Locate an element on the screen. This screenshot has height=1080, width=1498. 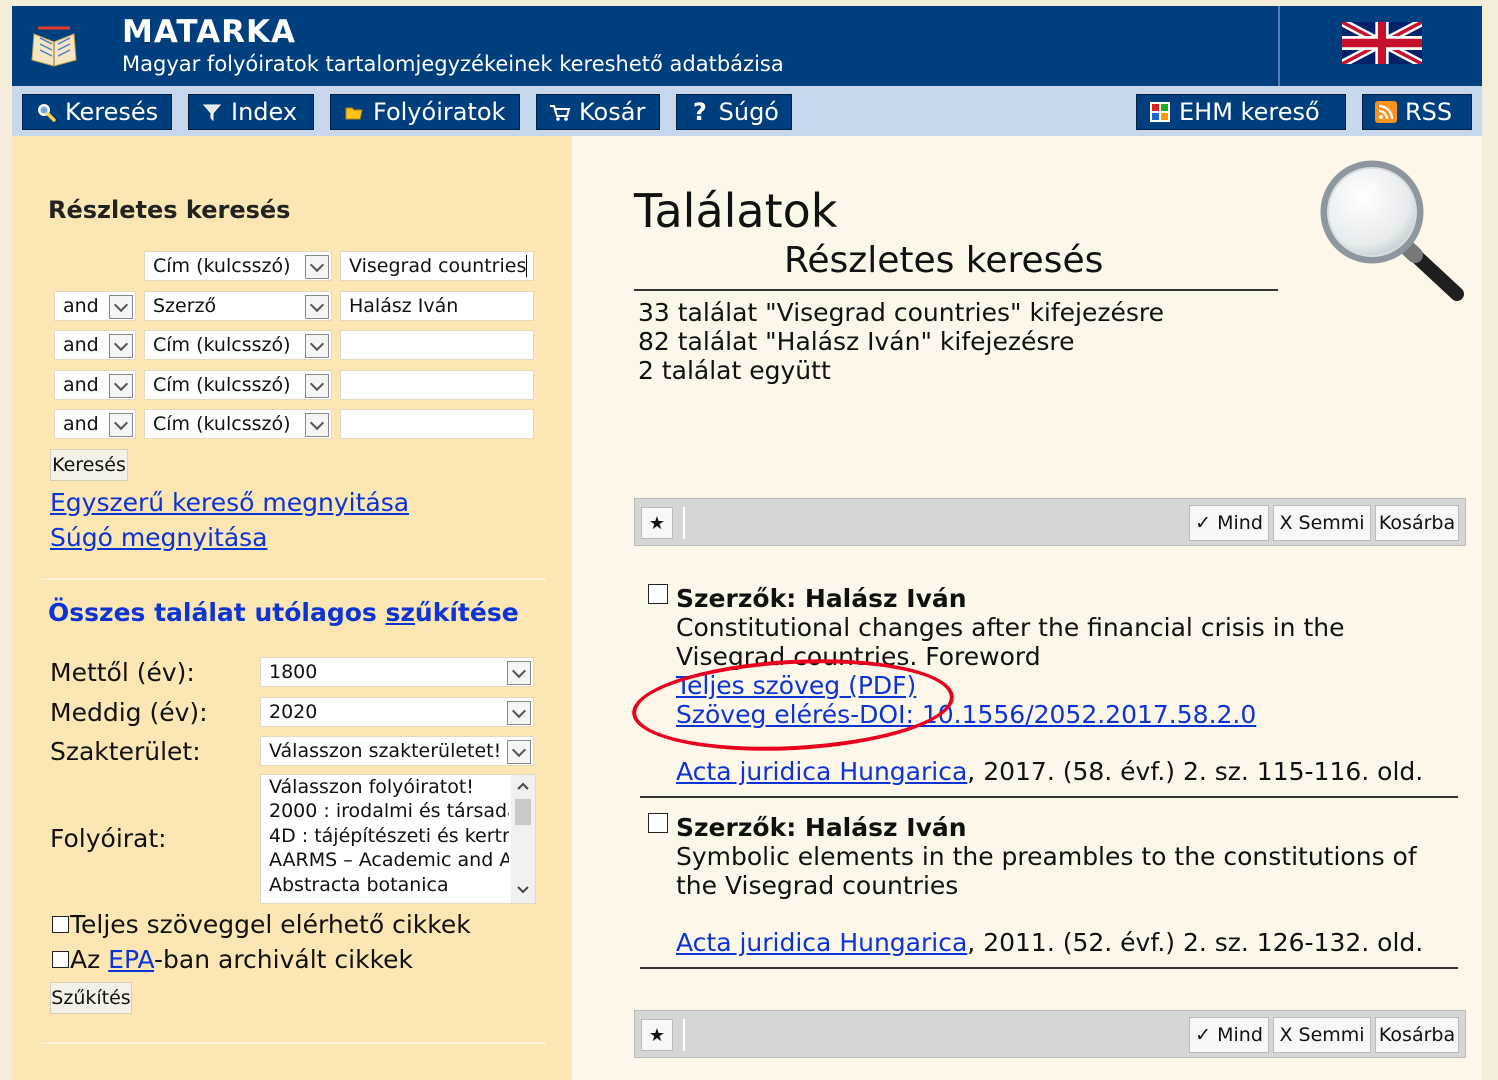
list-item: Abstracta botanica is located at coordinates (385, 885).